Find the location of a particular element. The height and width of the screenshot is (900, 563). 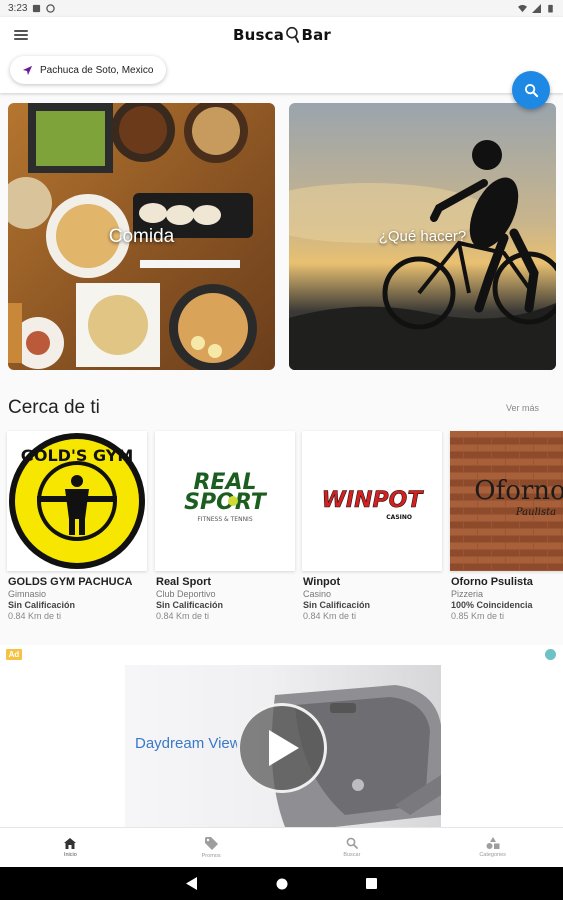

category-label-activities: ¿Qué hacer? is located at coordinates (422, 236).